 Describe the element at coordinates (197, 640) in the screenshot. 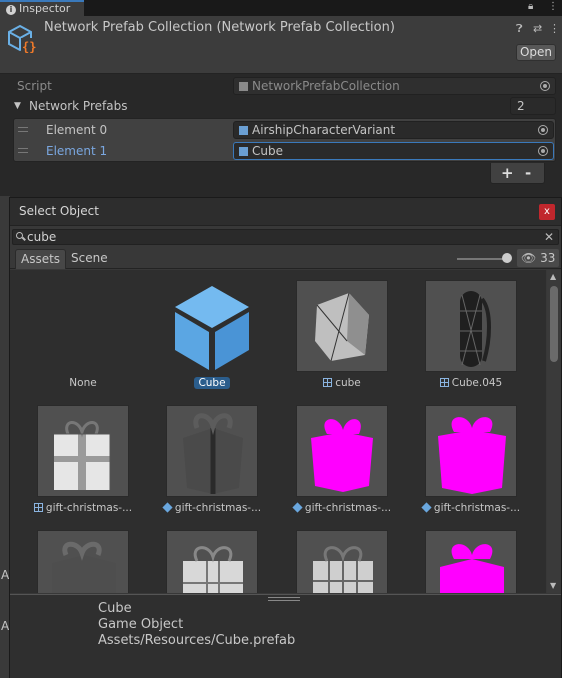

I see `preview-path: Assets/Resources/Cube.prefab` at that location.